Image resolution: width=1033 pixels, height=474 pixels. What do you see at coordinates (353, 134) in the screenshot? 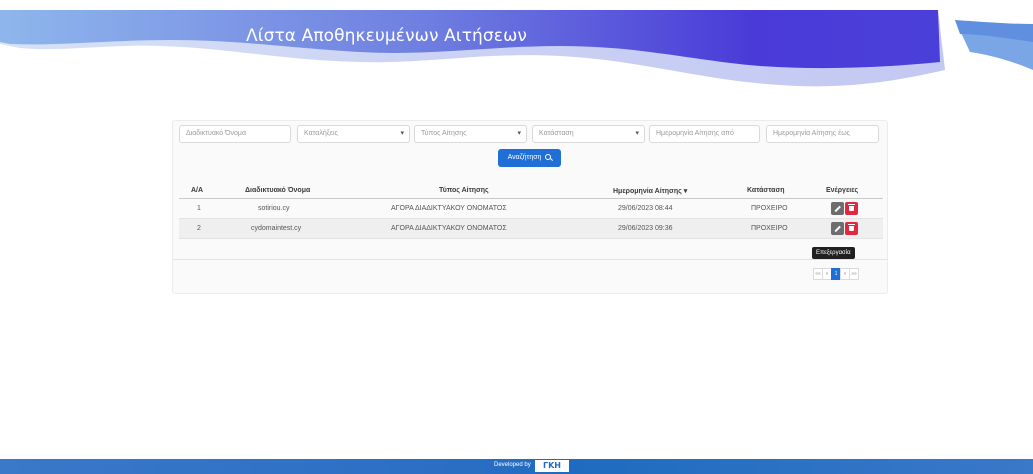
I see `extension-select: Καταλήξεις ▾` at bounding box center [353, 134].